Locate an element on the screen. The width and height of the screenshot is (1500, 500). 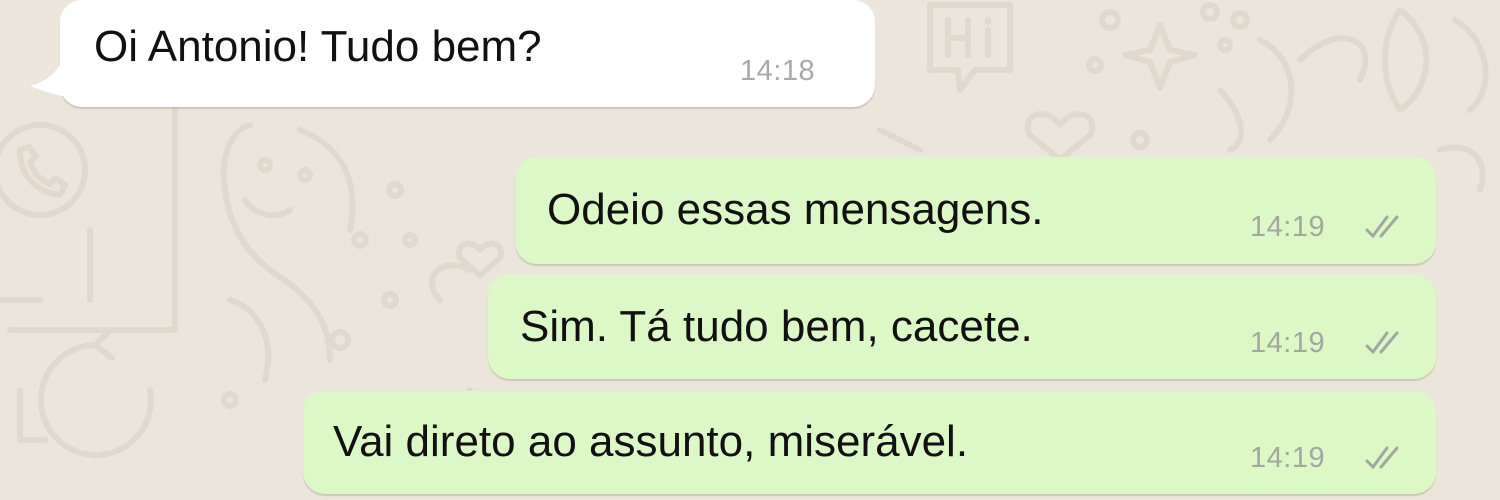
heart-icon is located at coordinates (1060, 137).